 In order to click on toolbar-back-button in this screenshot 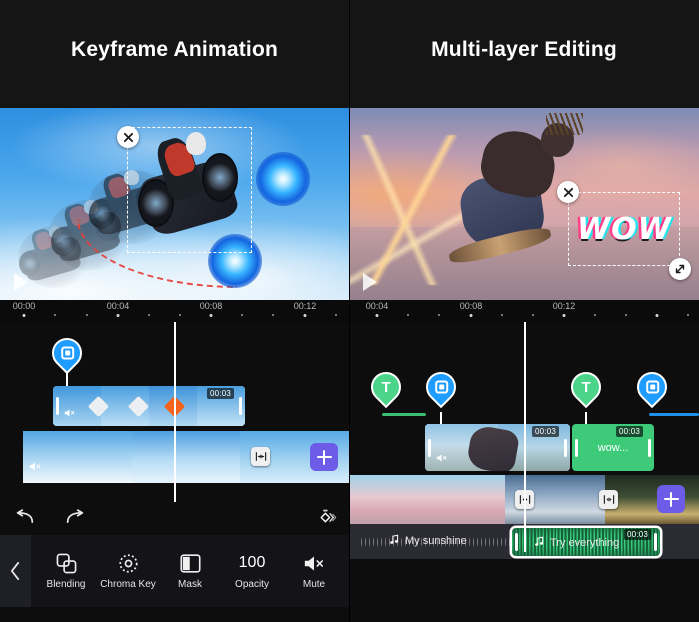, I will do `click(15, 571)`.